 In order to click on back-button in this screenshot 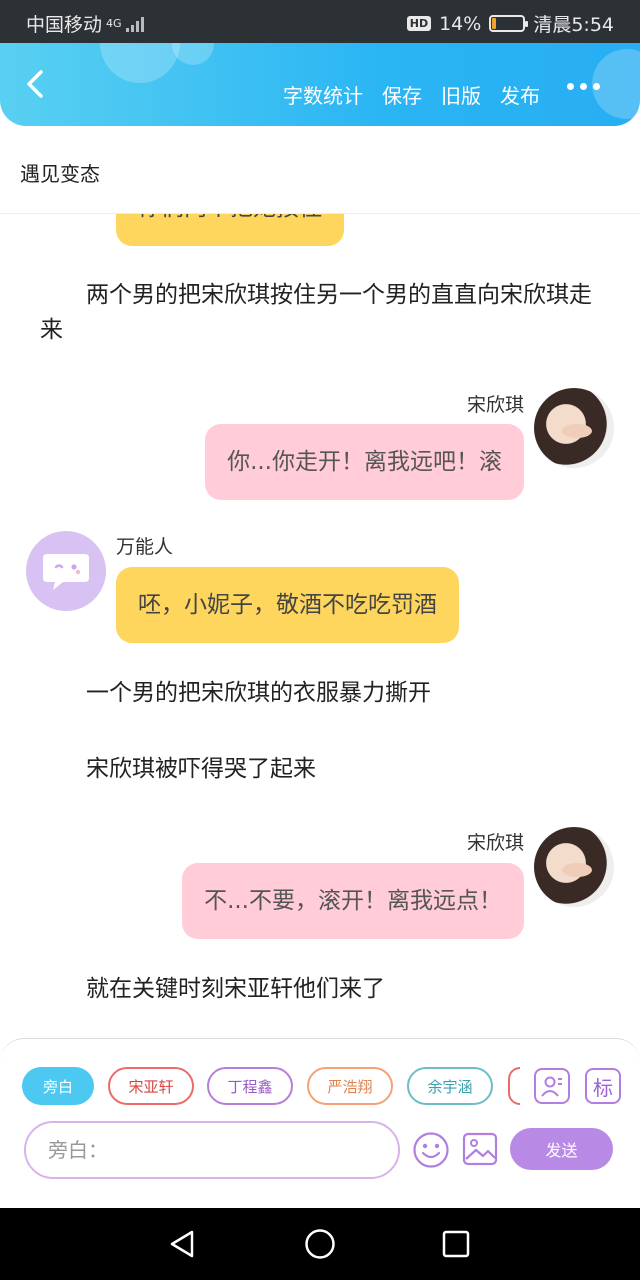, I will do `click(35, 84)`.